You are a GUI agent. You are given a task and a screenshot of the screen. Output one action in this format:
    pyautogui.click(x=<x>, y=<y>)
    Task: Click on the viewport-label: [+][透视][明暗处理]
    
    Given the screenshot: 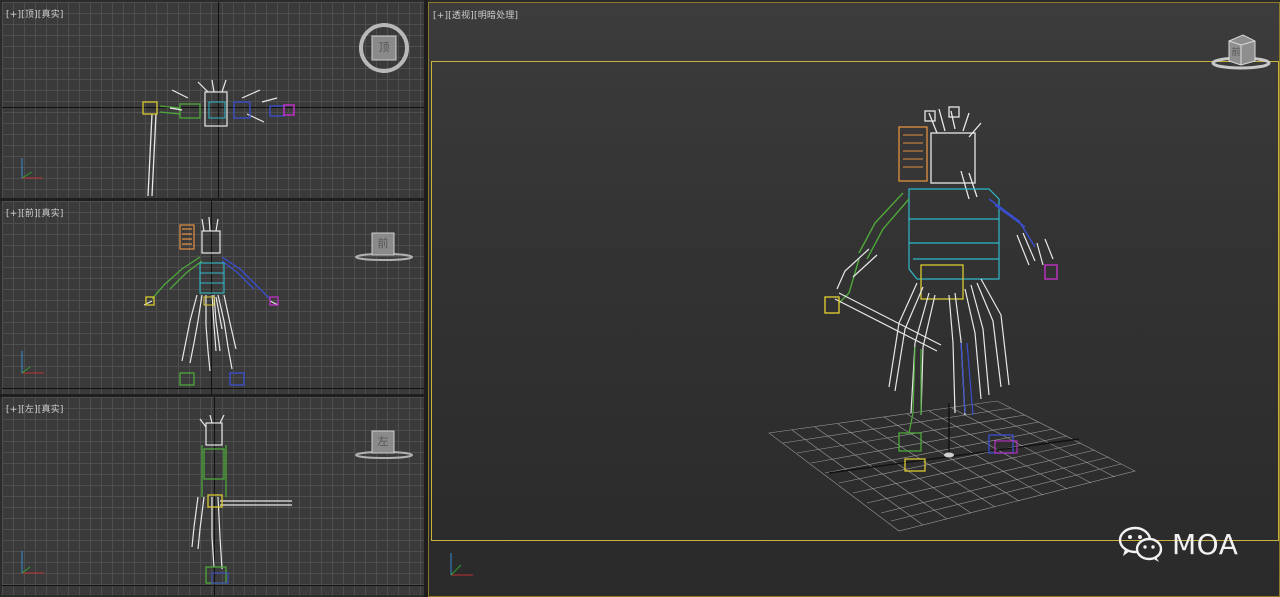 What is the action you would take?
    pyautogui.click(x=475, y=14)
    